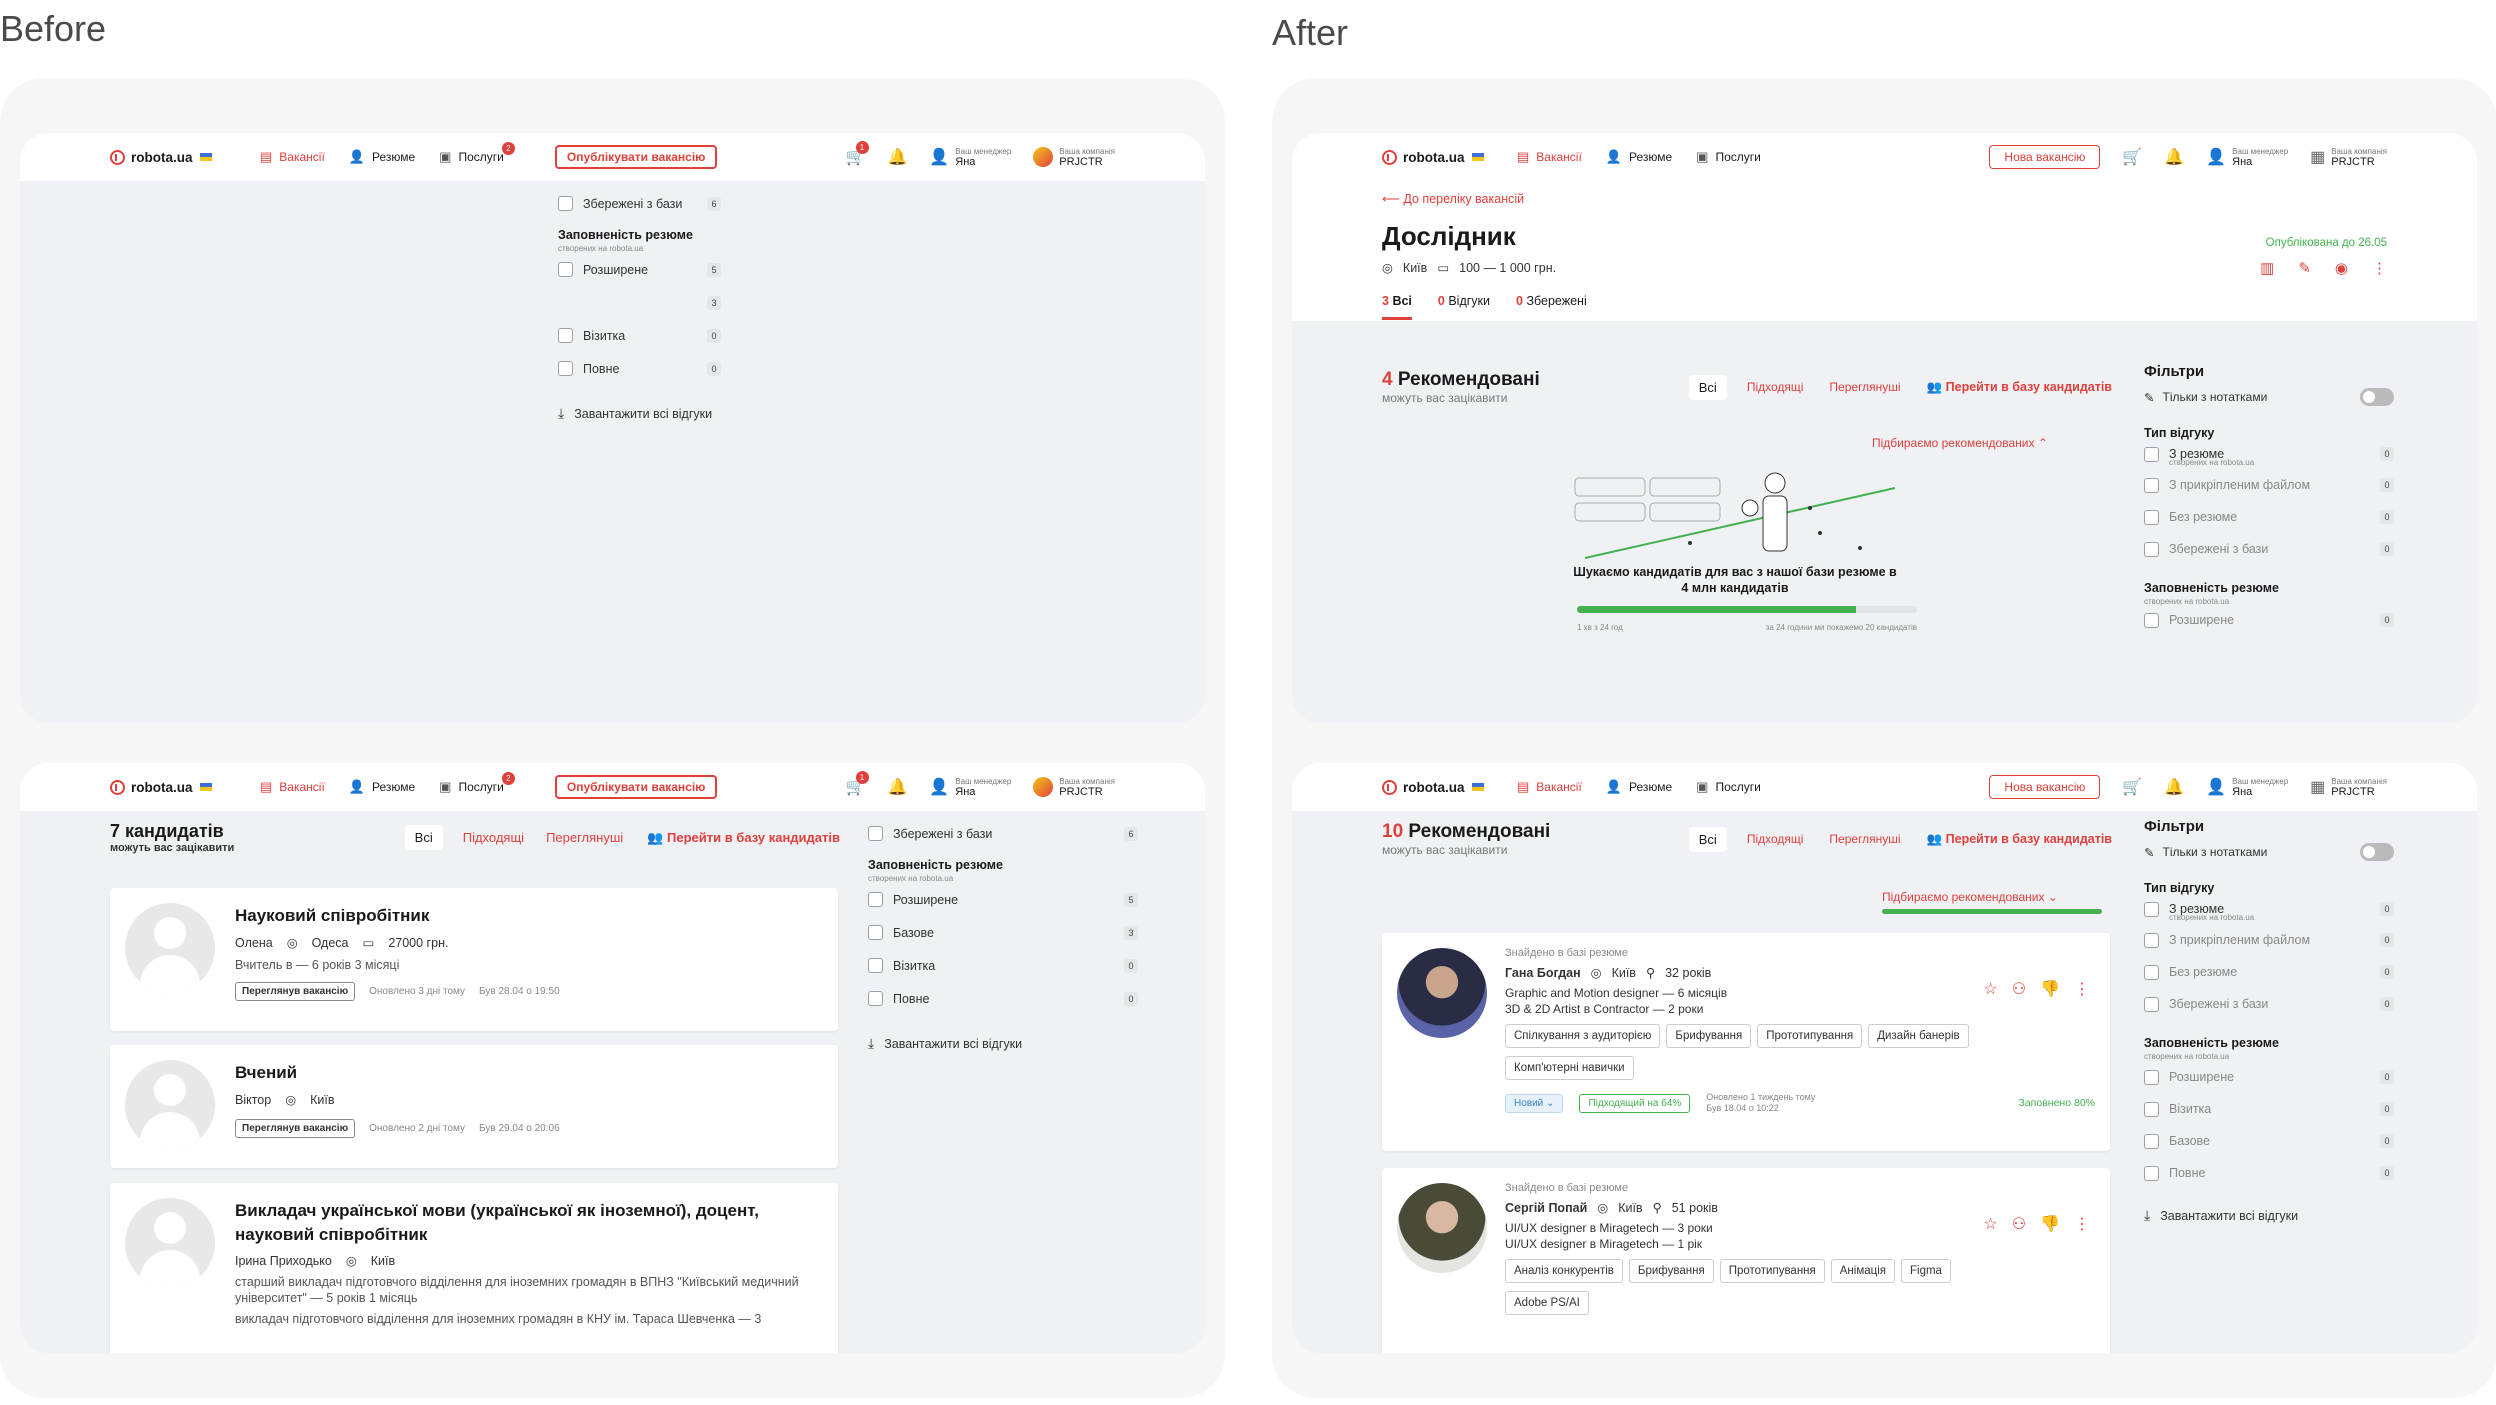 This screenshot has width=2496, height=1405. I want to click on filter-basic: Базове 3, so click(1003, 932).